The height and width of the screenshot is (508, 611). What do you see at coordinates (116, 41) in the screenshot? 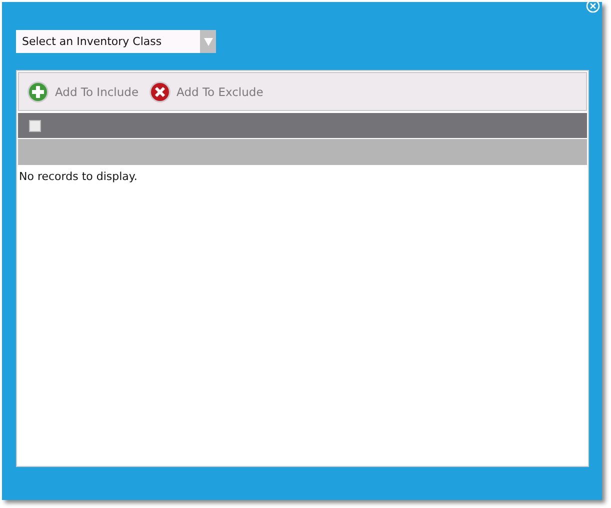
I see `inventory-class-dropdown: Select an Inventory Class` at bounding box center [116, 41].